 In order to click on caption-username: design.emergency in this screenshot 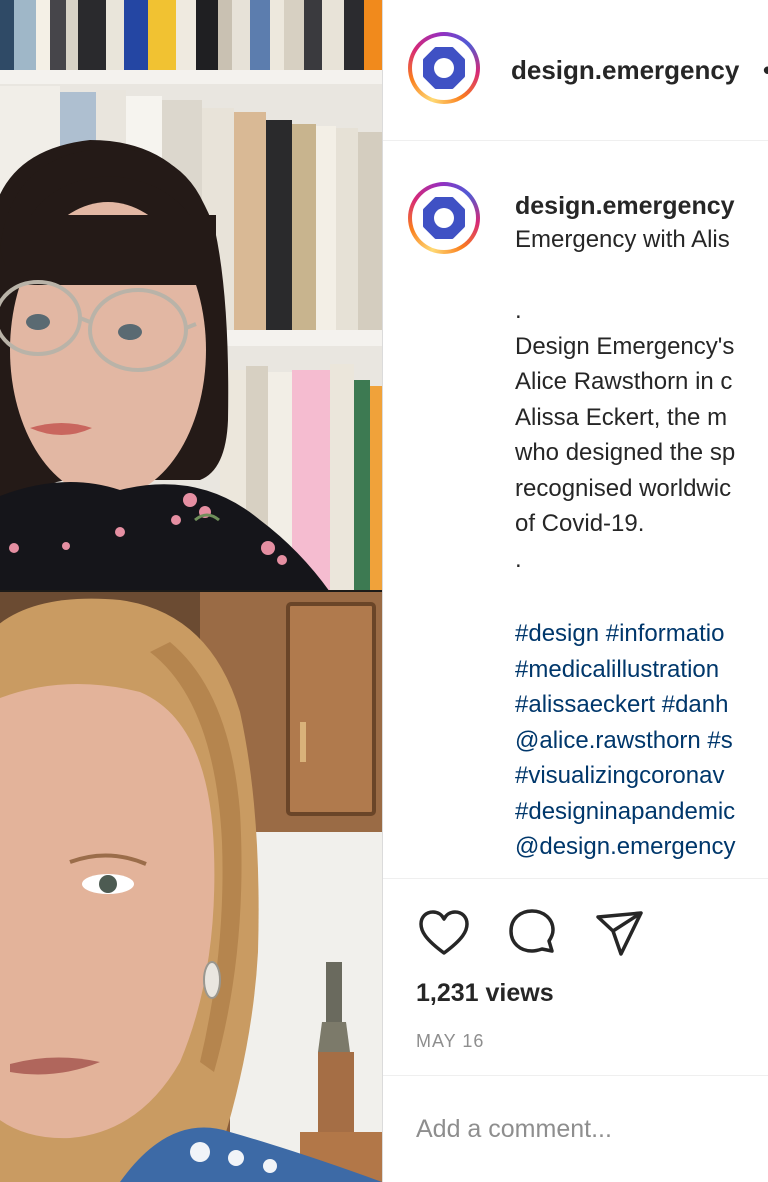, I will do `click(625, 206)`.